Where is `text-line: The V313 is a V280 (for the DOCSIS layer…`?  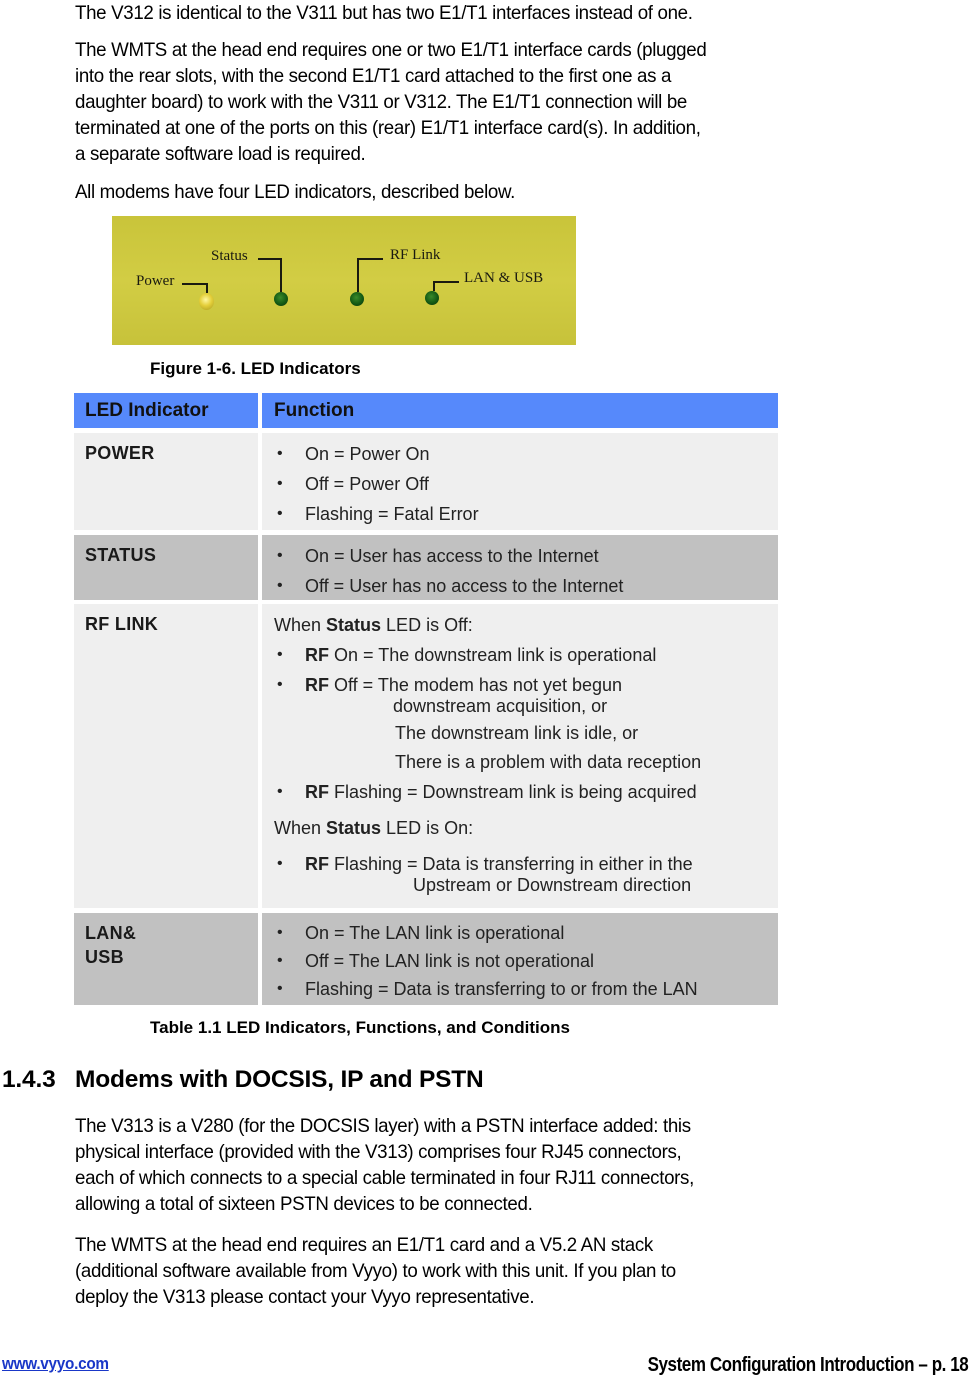
text-line: The V313 is a V280 (for the DOCSIS layer… is located at coordinates (383, 1126).